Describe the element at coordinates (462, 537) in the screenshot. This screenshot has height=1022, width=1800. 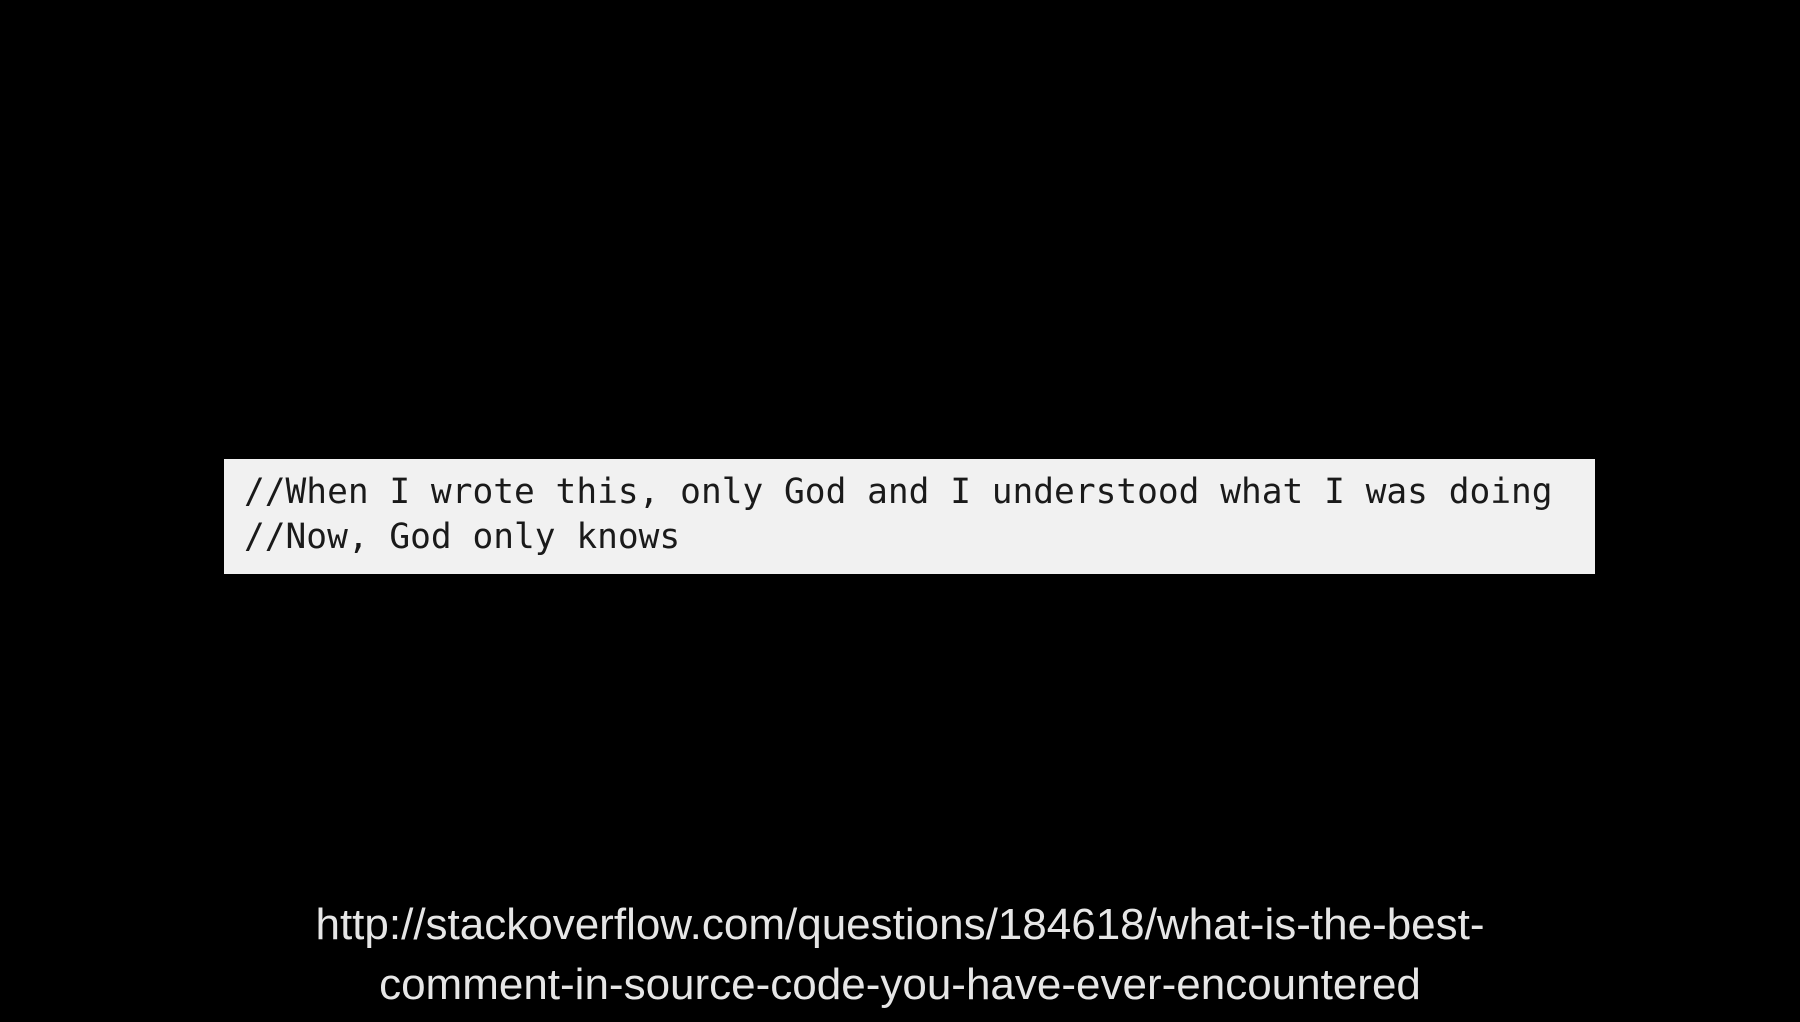
I see `code-comment-line-2: //Now, God only knows` at that location.